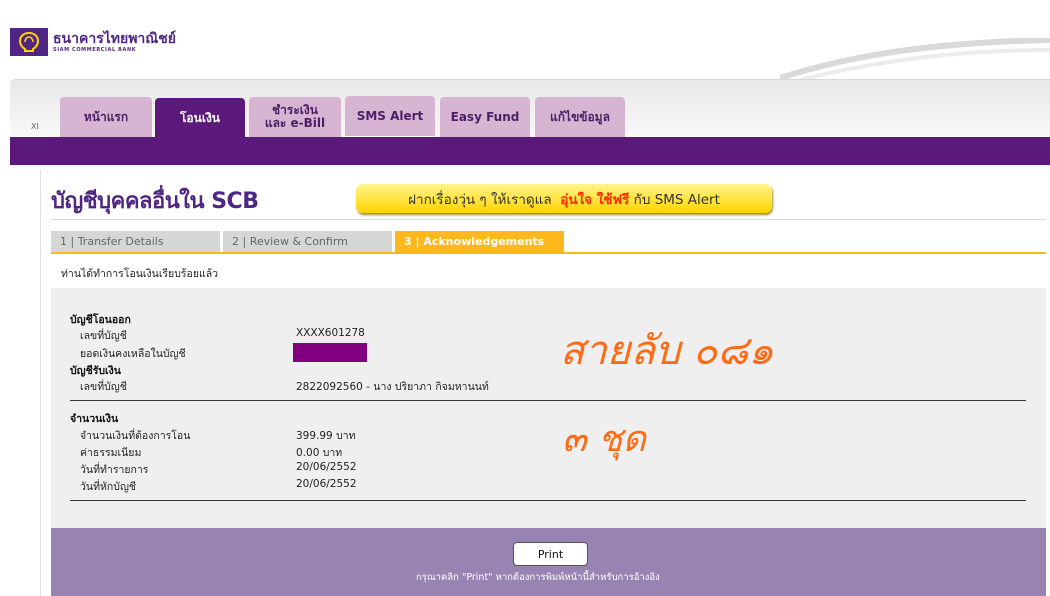 The image size is (1050, 596). Describe the element at coordinates (915, 60) in the screenshot. I see `header-swoosh-decoration` at that location.